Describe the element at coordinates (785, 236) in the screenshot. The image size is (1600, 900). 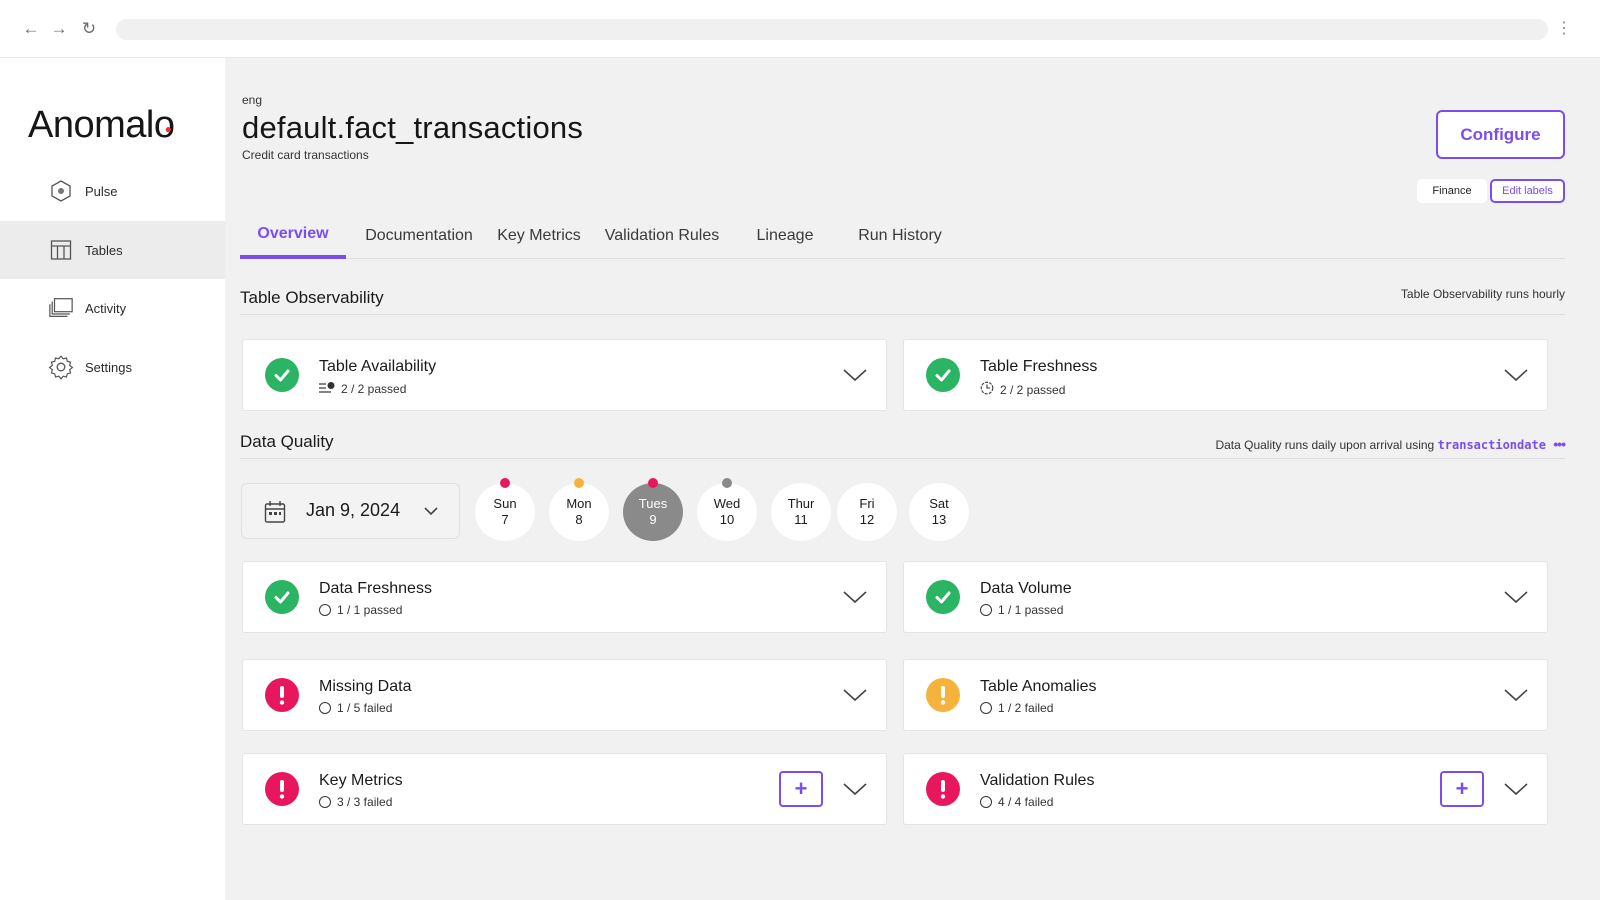
I see `tab-lineage: Lineage` at that location.